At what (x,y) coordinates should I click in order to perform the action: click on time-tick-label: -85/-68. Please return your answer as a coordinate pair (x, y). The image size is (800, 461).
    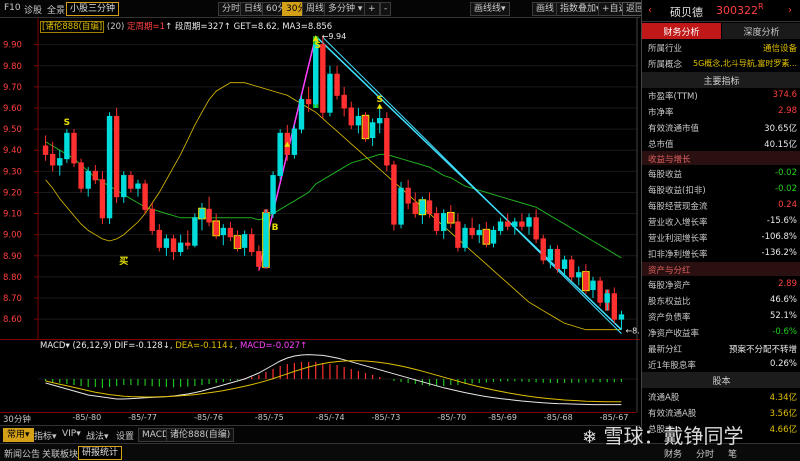
    Looking at the image, I should click on (558, 417).